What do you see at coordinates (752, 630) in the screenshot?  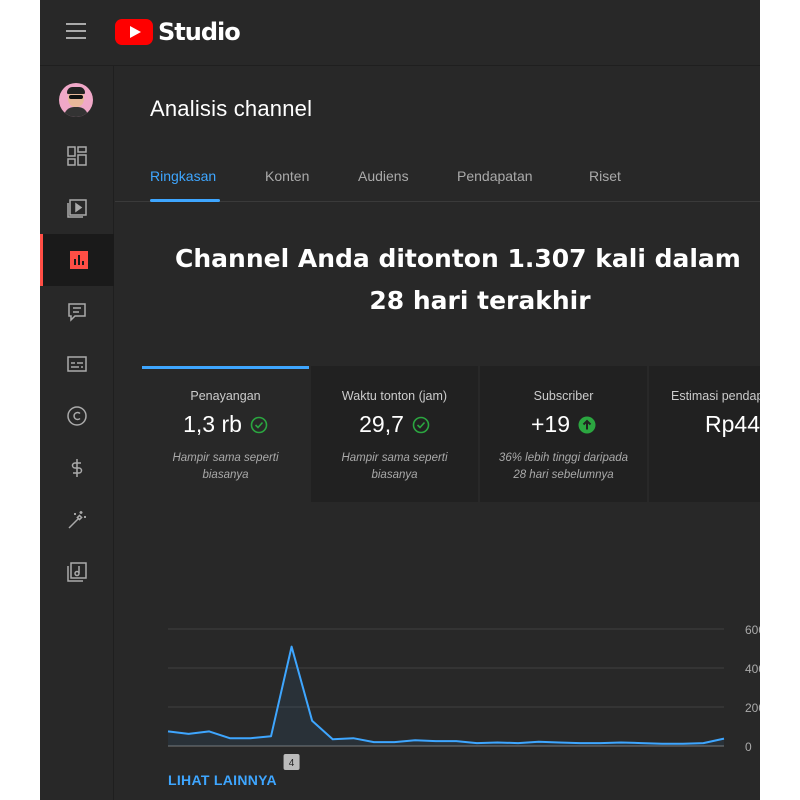 I see `y-tick-label: 600` at bounding box center [752, 630].